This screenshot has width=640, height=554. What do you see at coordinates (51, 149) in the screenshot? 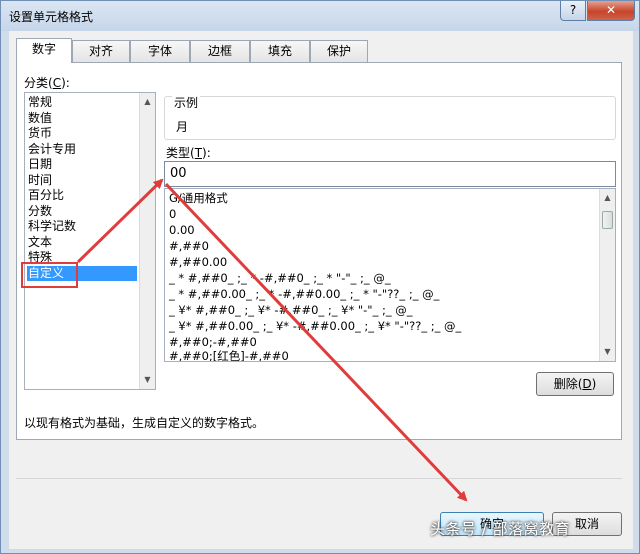
I see `category-item-accounting: 会计专用` at bounding box center [51, 149].